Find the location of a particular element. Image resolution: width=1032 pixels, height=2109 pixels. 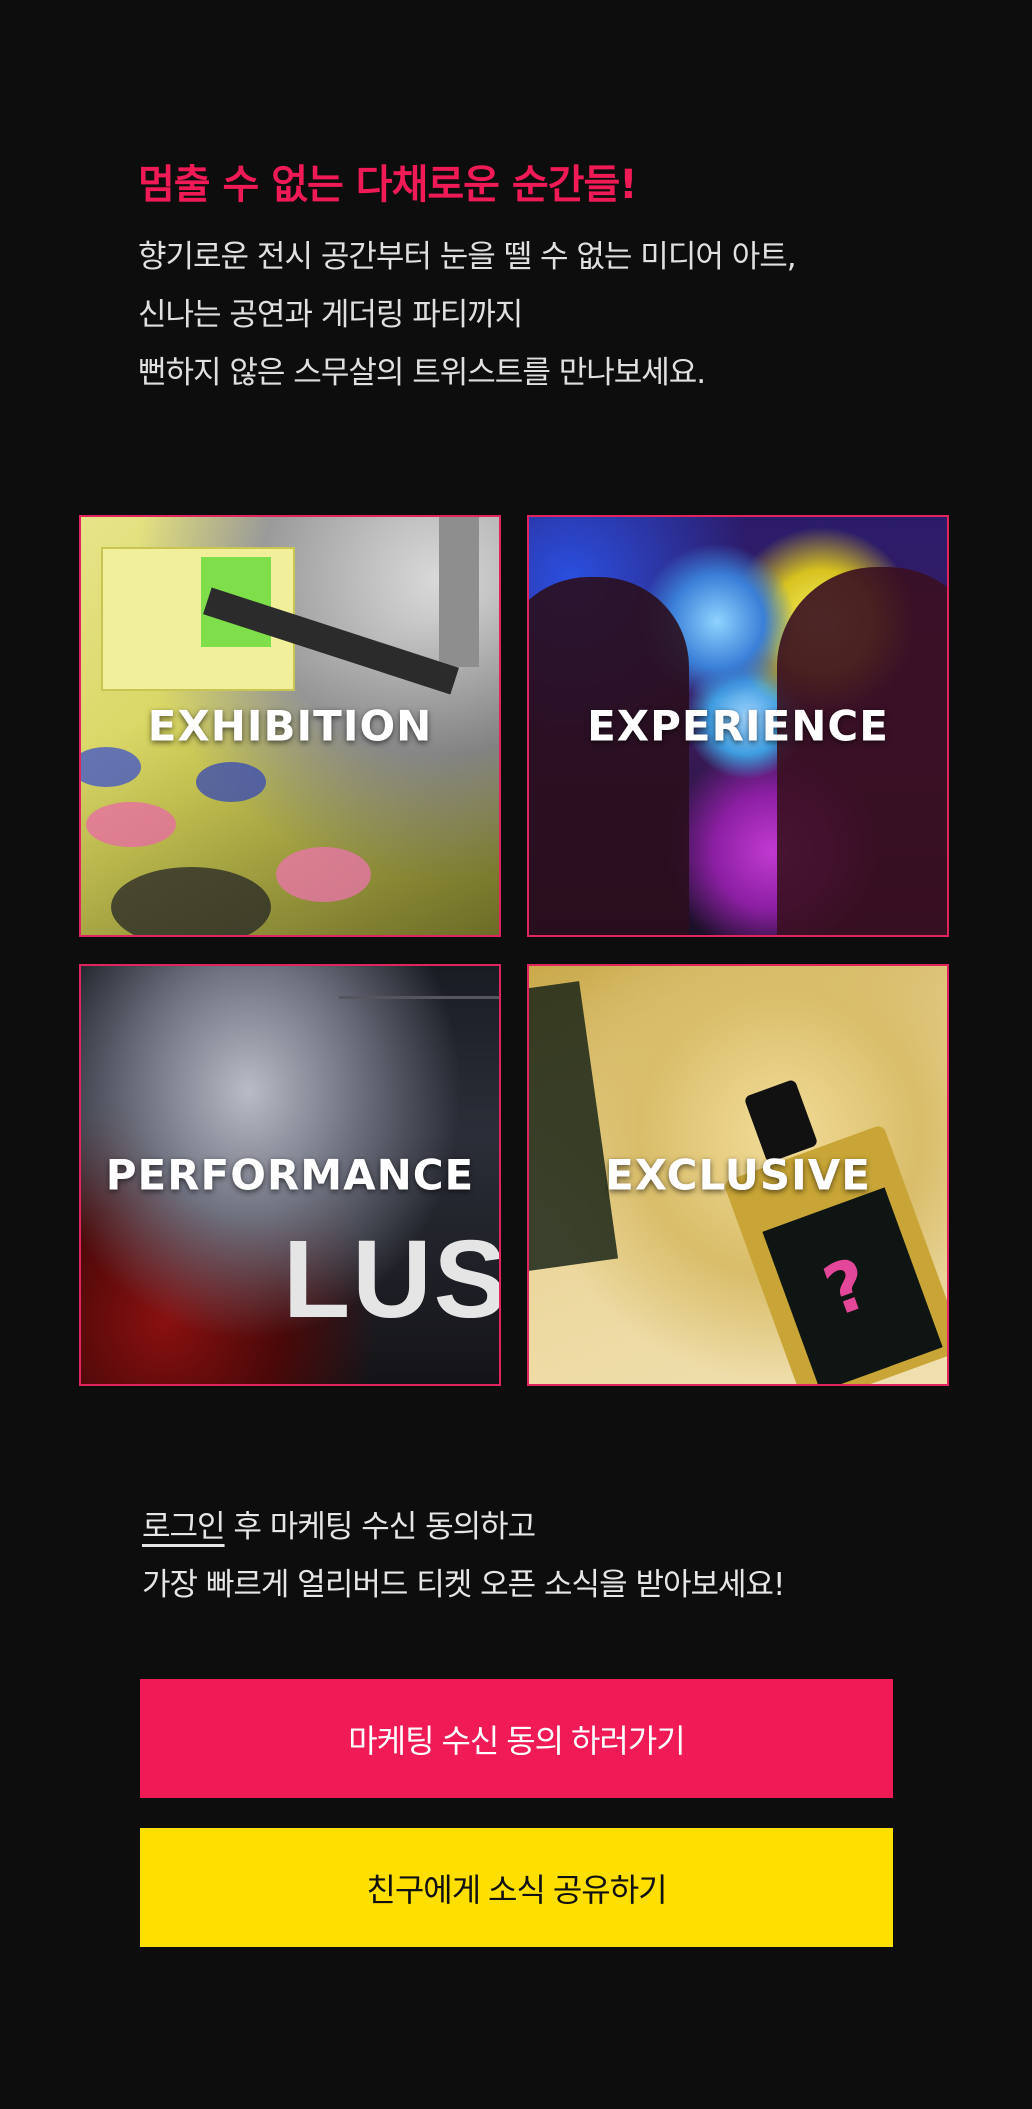

marketing-consent-button: 마케팅 수신 동의 하러가기 is located at coordinates (516, 1738).